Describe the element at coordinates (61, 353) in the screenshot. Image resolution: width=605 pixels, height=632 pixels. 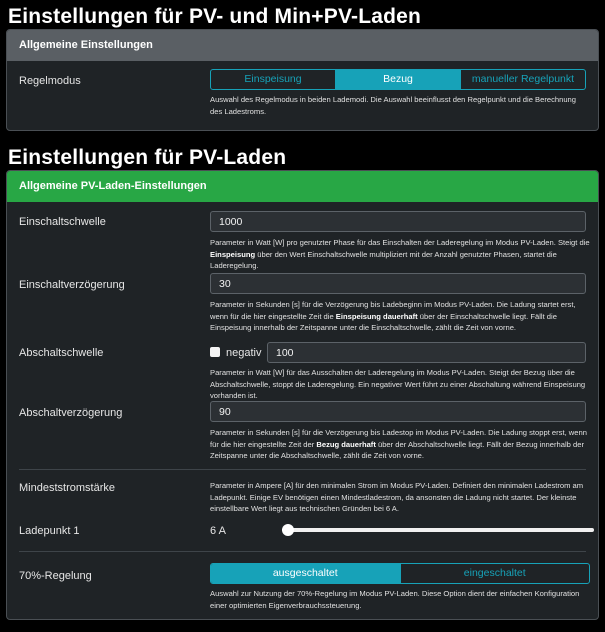
I see `abschaltschwelle-label: Abschaltschwelle` at that location.